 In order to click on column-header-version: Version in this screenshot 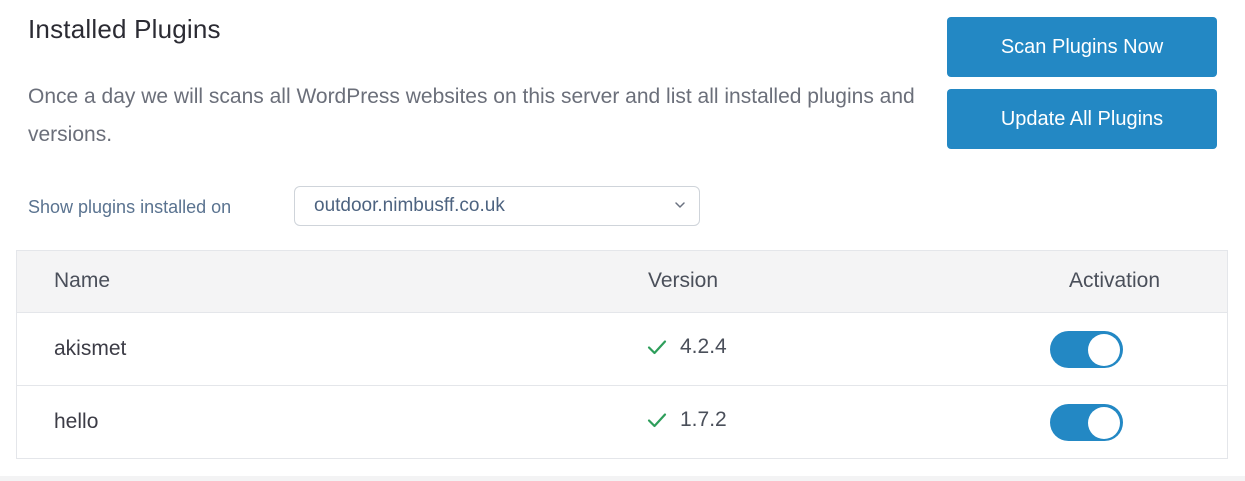, I will do `click(683, 280)`.